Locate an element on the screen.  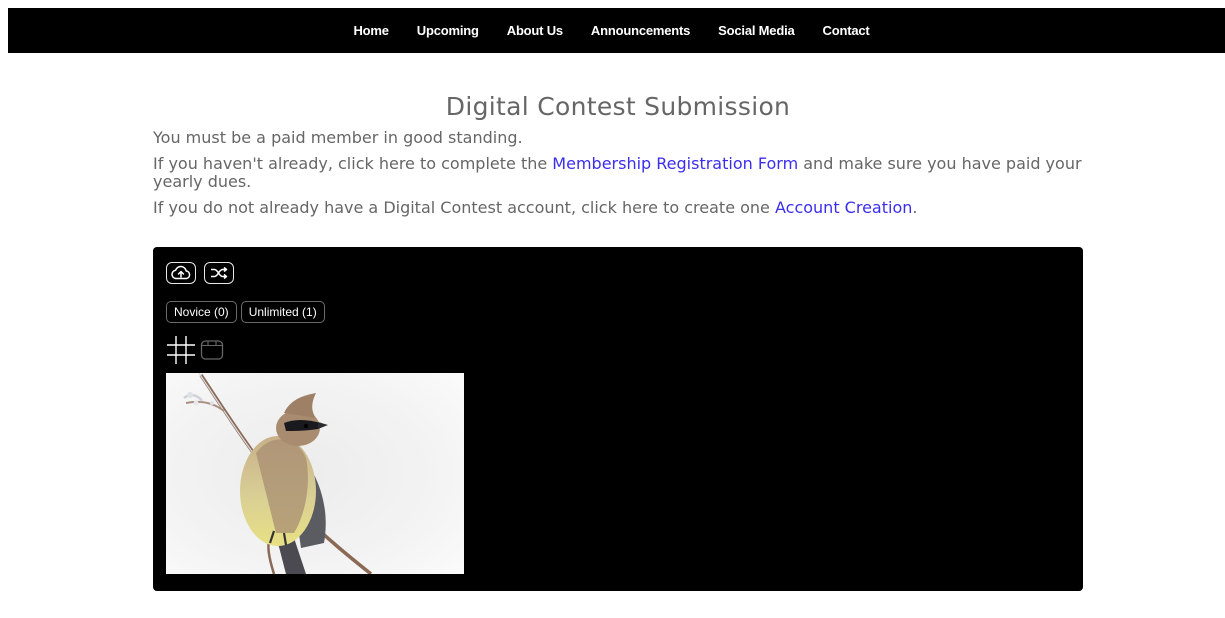
calendar-view-icon is located at coordinates (212, 350).